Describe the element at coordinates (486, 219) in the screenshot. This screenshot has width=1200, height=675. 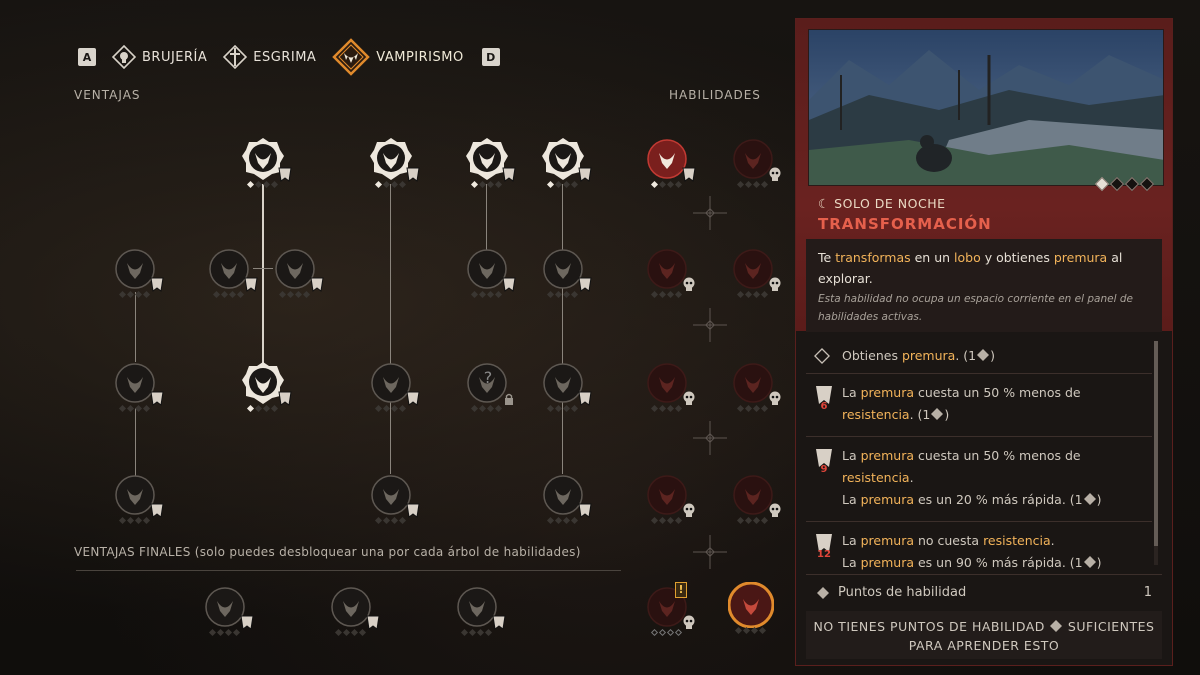
I see `tree-connector` at that location.